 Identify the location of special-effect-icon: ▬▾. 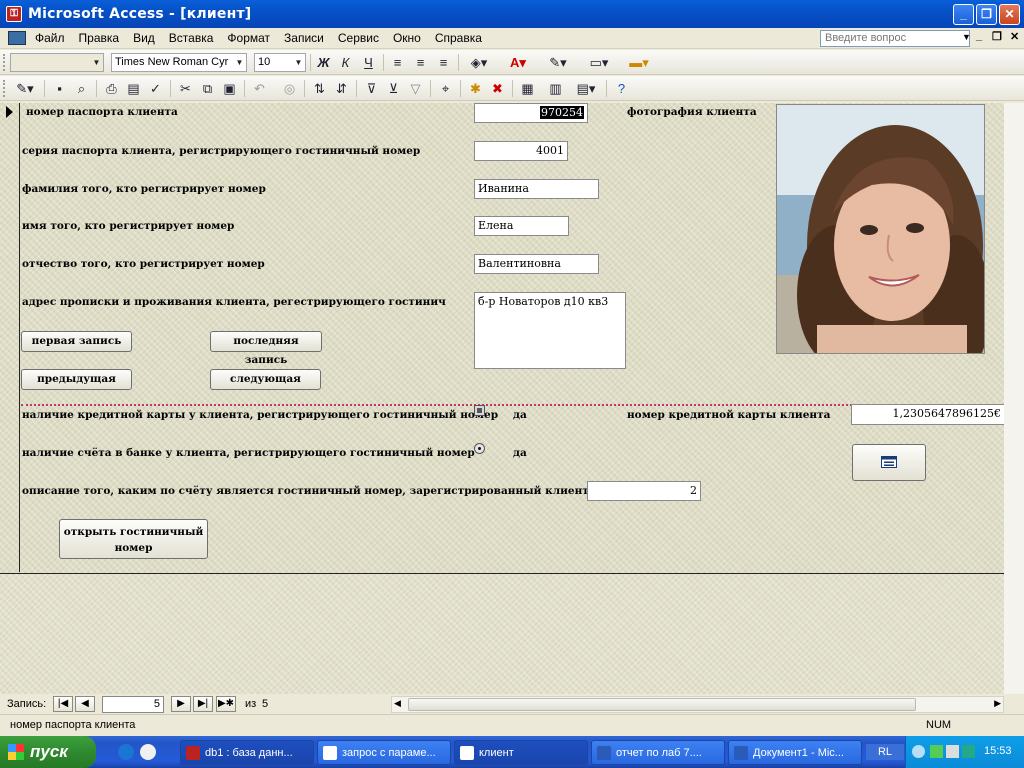
(639, 62).